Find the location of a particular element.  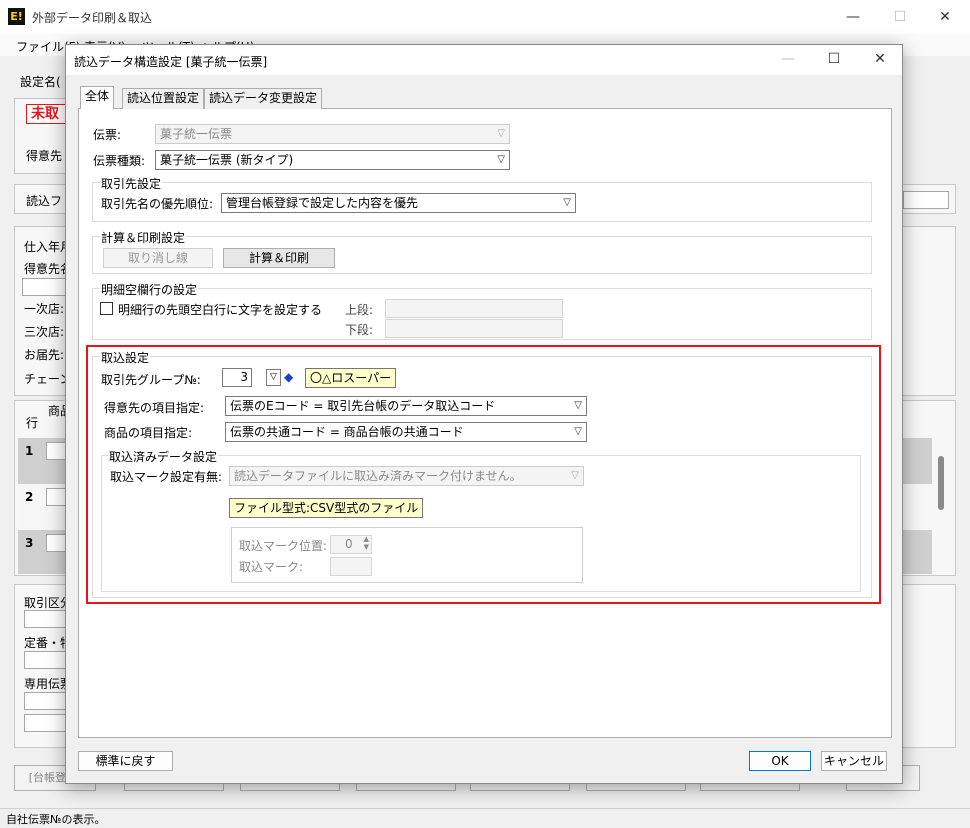

supplier-priority-select: 管理台帳登録で設定した内容を優先 ▽ is located at coordinates (398, 203).